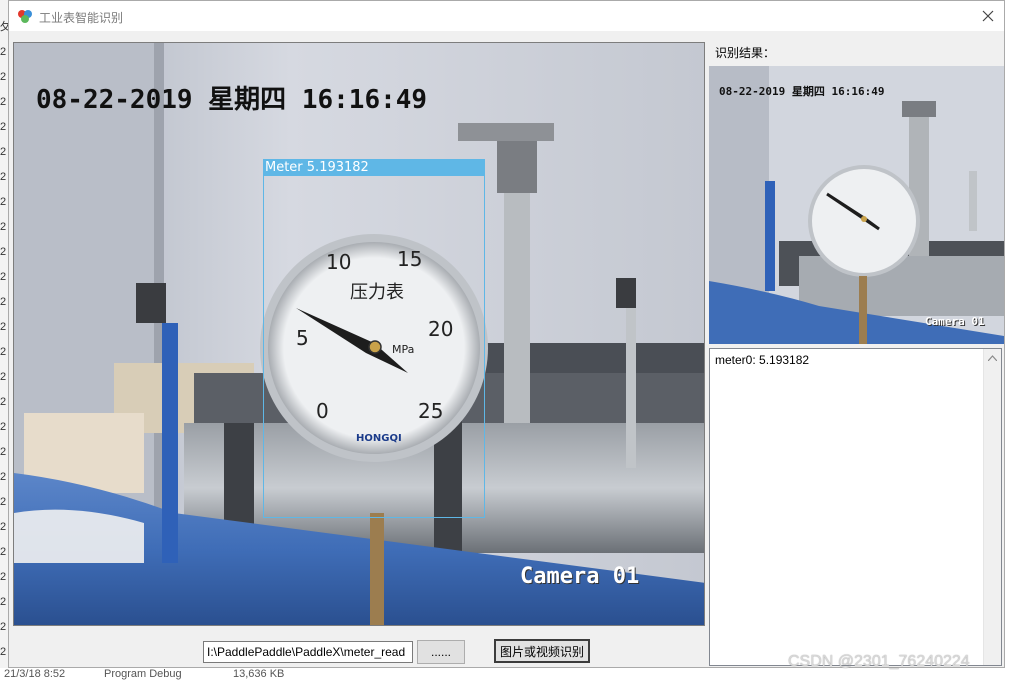 The width and height of the screenshot is (1014, 681). What do you see at coordinates (374, 167) in the screenshot?
I see `detection-label: Meter 5.193182` at bounding box center [374, 167].